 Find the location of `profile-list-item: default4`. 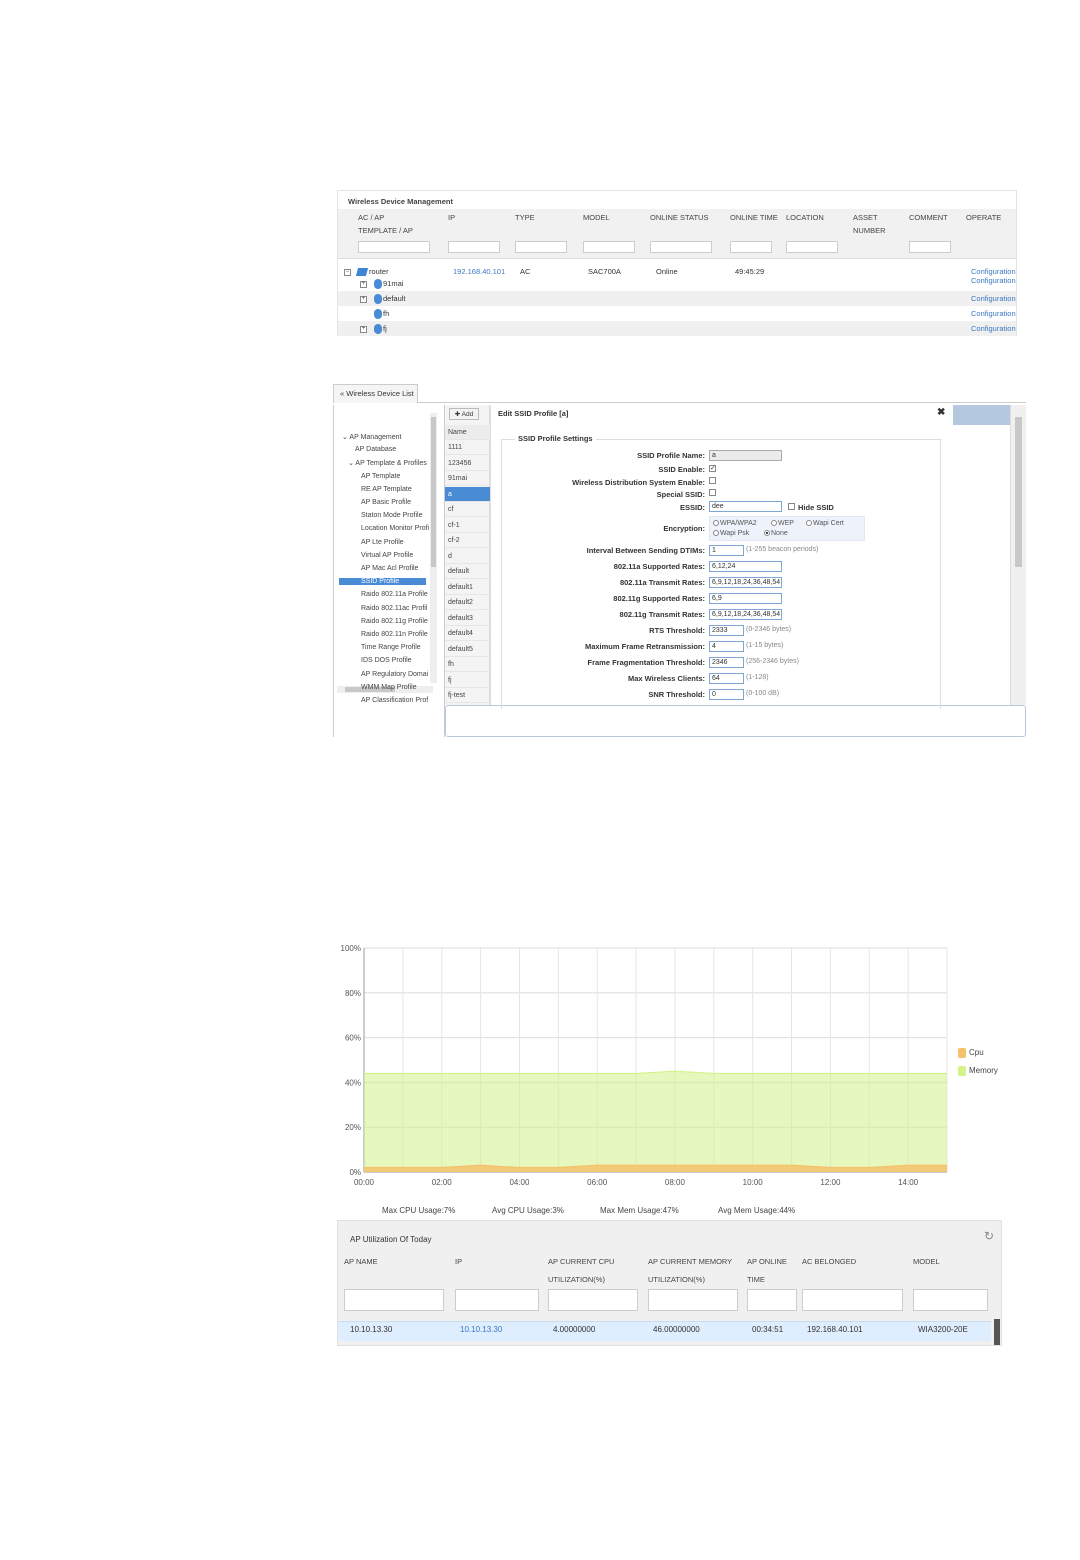

profile-list-item: default4 is located at coordinates (467, 633).